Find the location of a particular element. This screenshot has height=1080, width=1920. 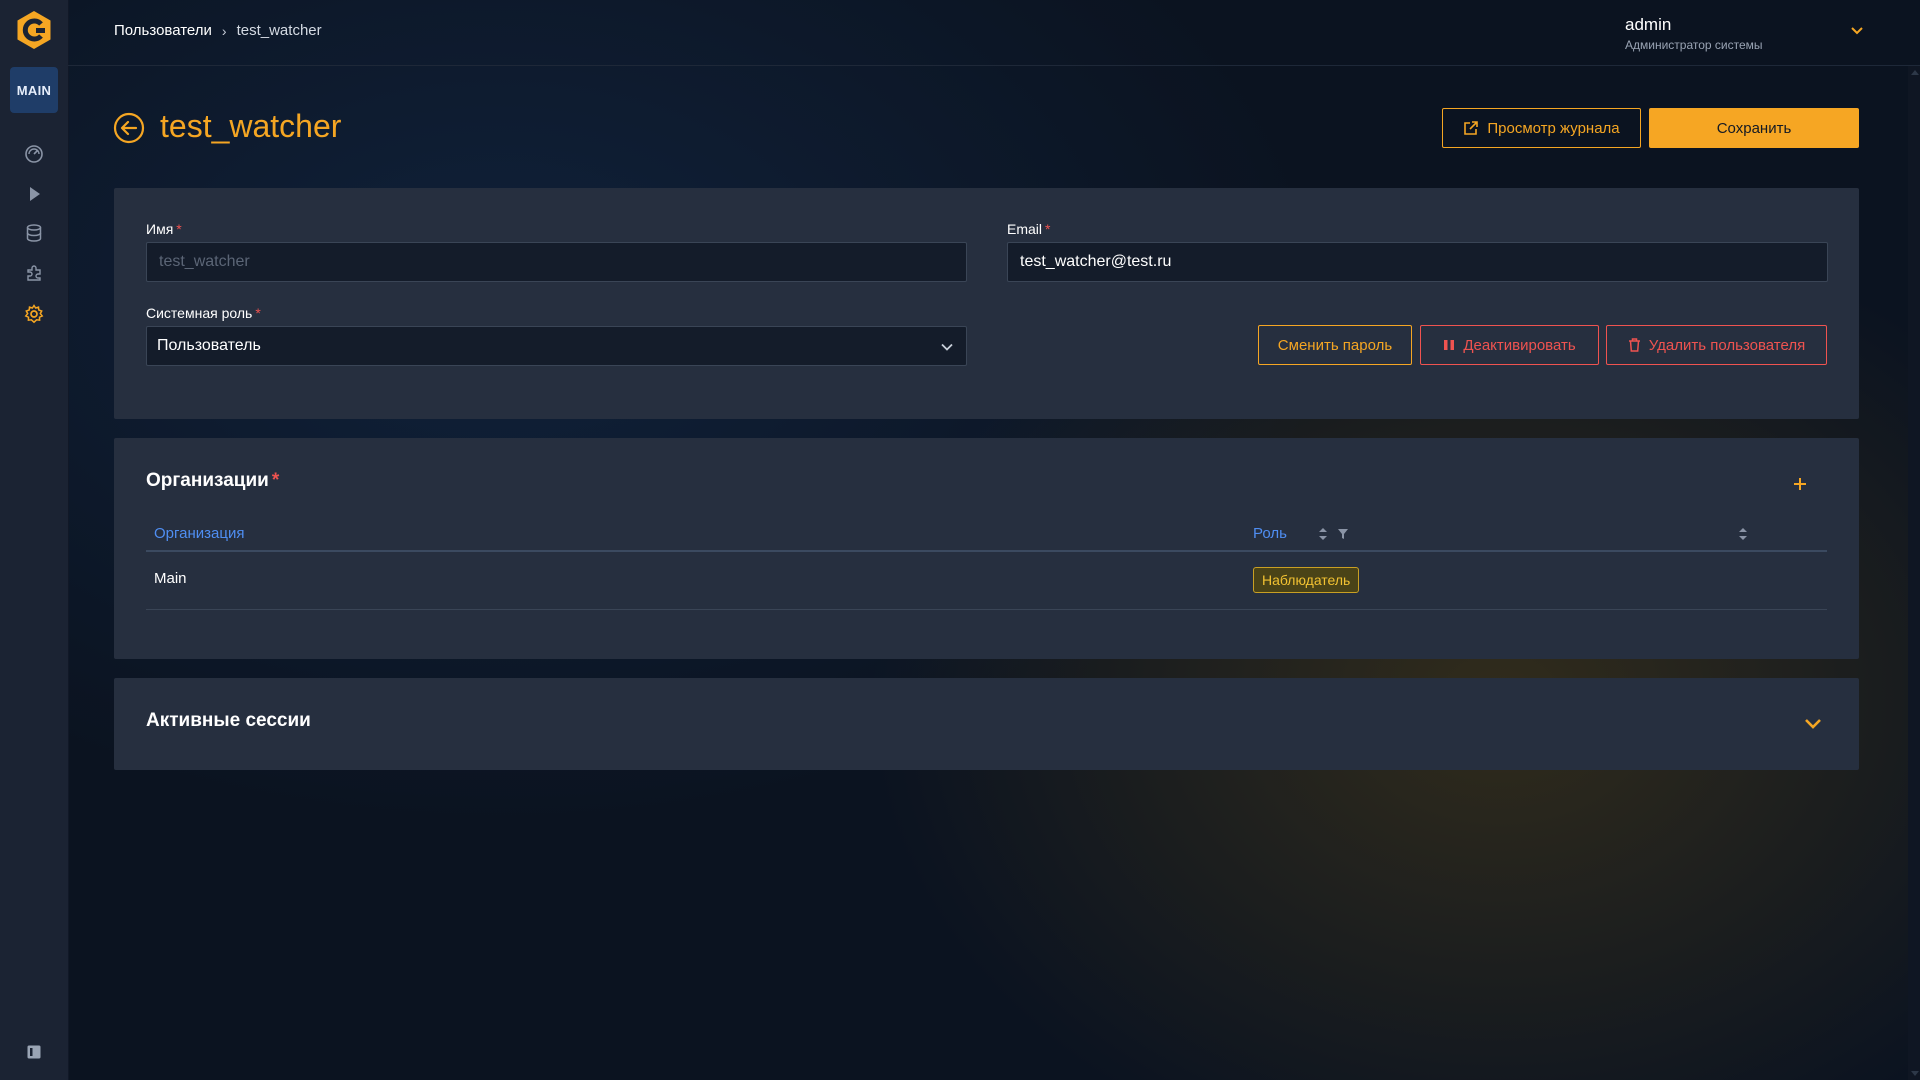

user-menu: admin Администратор системы is located at coordinates (1744, 33).